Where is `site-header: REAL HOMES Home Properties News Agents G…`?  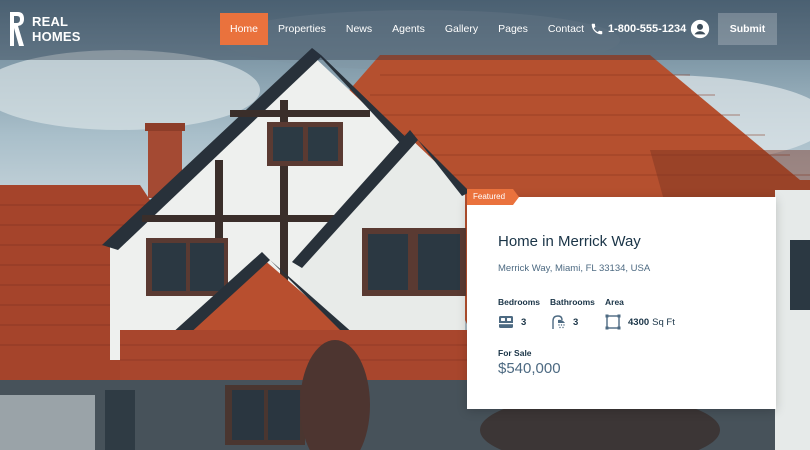 site-header: REAL HOMES Home Properties News Agents G… is located at coordinates (405, 29).